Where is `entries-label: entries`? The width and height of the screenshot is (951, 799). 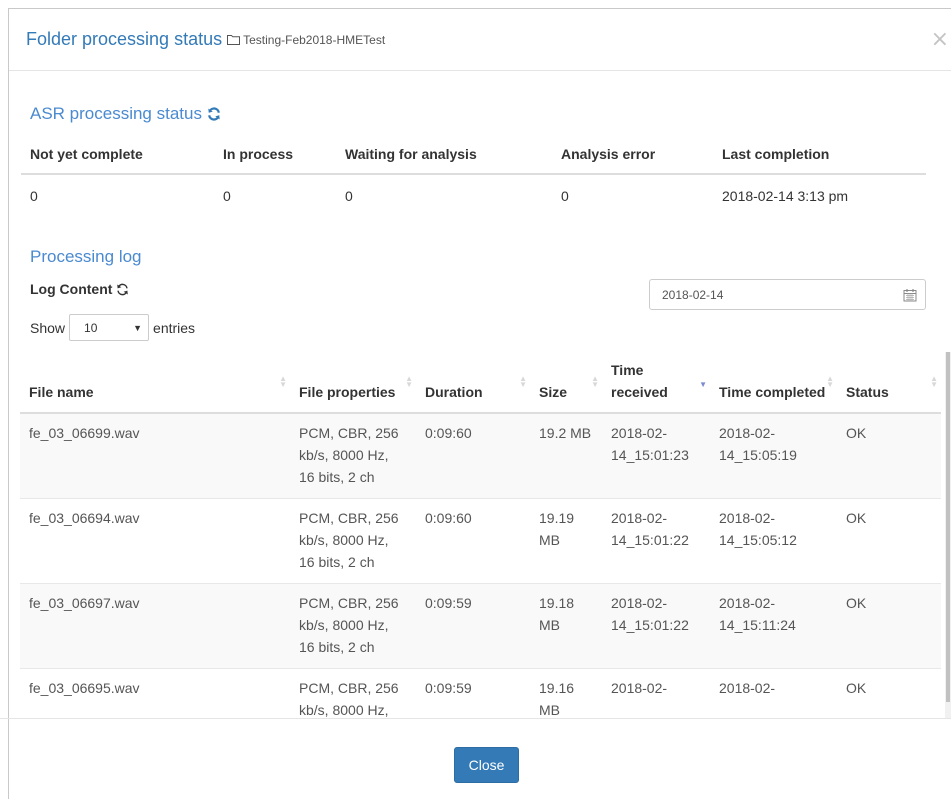
entries-label: entries is located at coordinates (174, 327).